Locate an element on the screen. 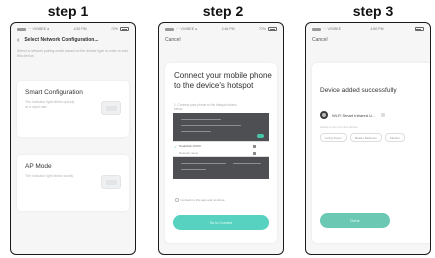  check-icon: ✓ is located at coordinates (176, 146).